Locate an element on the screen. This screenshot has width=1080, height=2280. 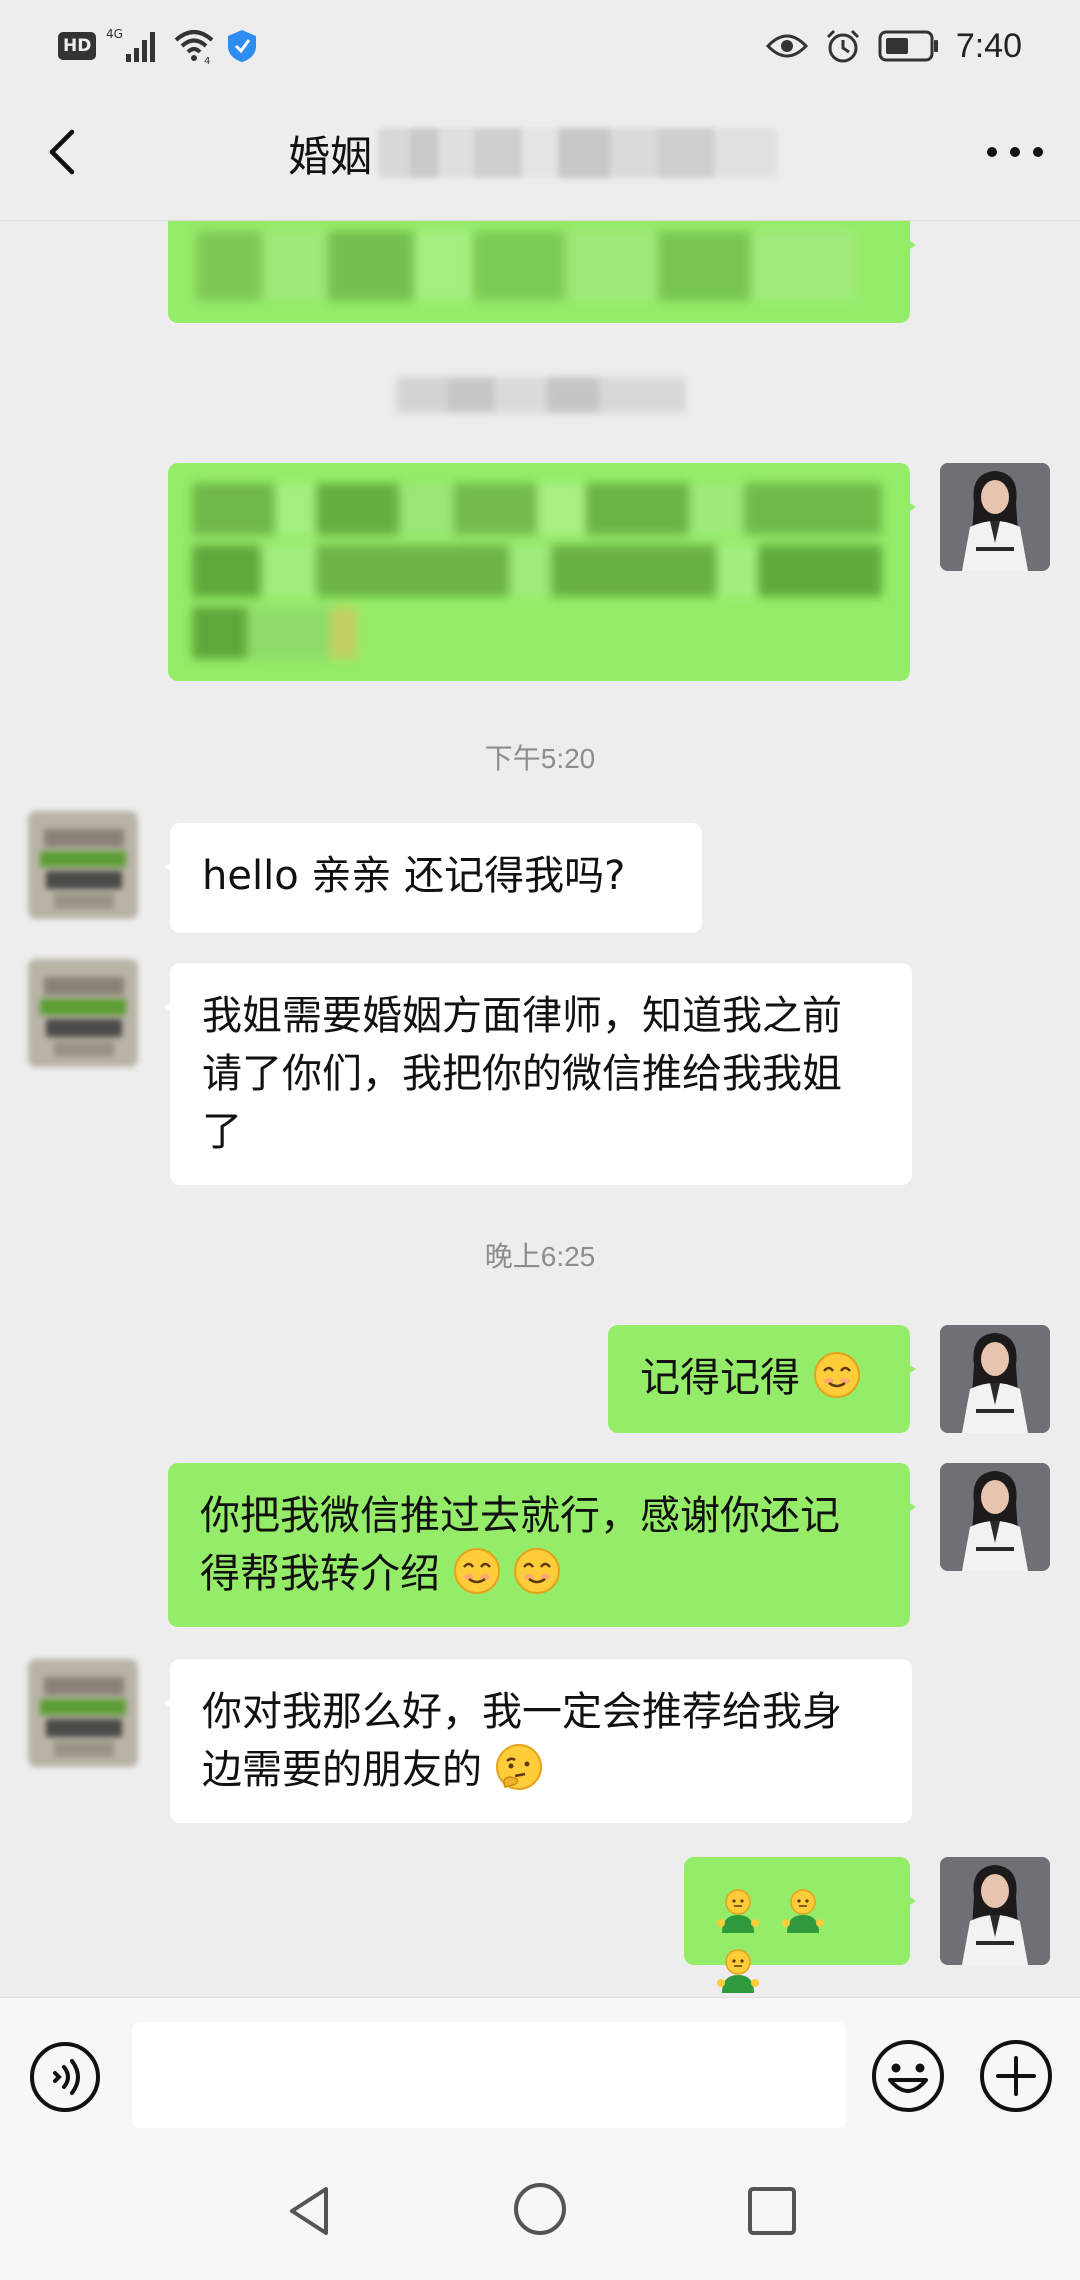
message-bubble-me is located at coordinates (800, 1925).